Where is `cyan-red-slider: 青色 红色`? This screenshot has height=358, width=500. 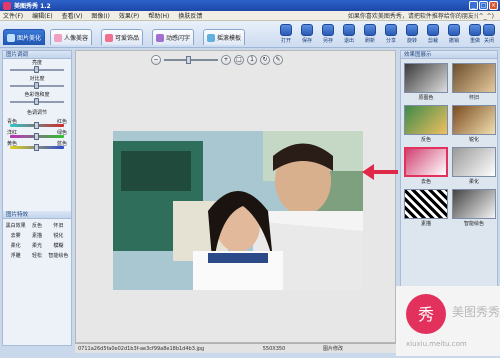 cyan-red-slider: 青色 红色 is located at coordinates (37, 123).